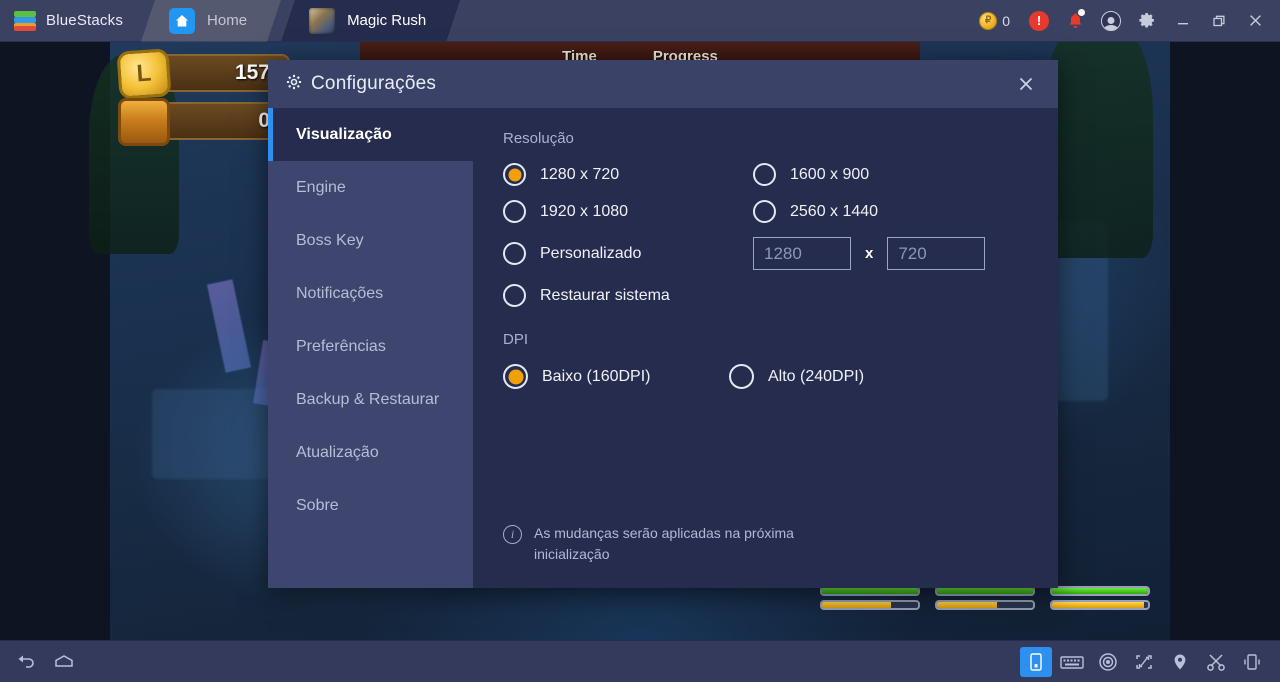 Image resolution: width=1280 pixels, height=682 pixels. I want to click on coin-counter: ₽ 0, so click(994, 20).